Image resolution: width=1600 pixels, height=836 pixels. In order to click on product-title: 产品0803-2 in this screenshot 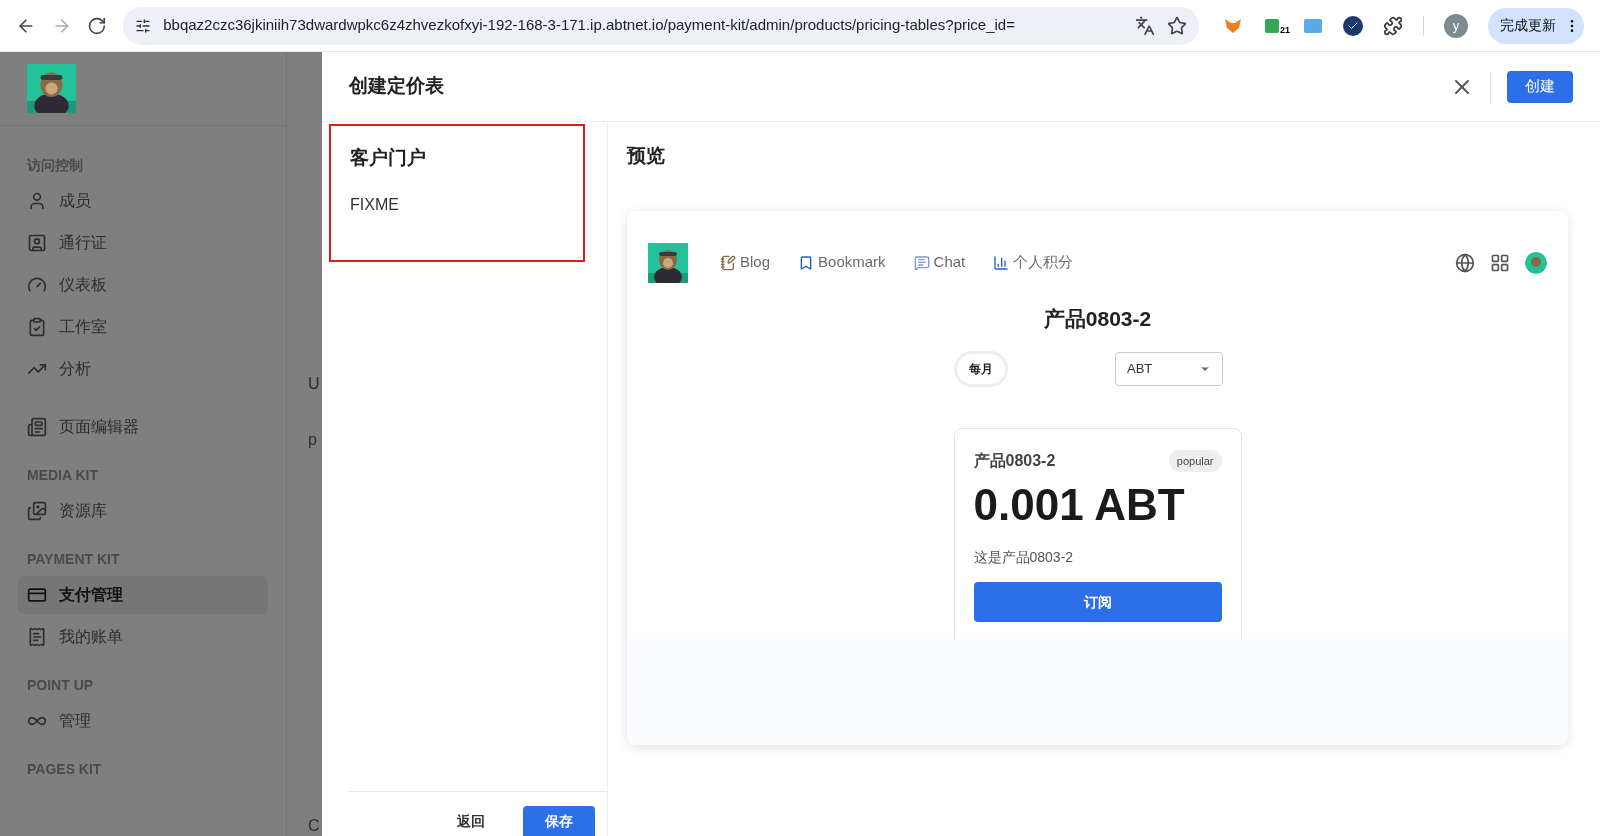, I will do `click(1097, 318)`.